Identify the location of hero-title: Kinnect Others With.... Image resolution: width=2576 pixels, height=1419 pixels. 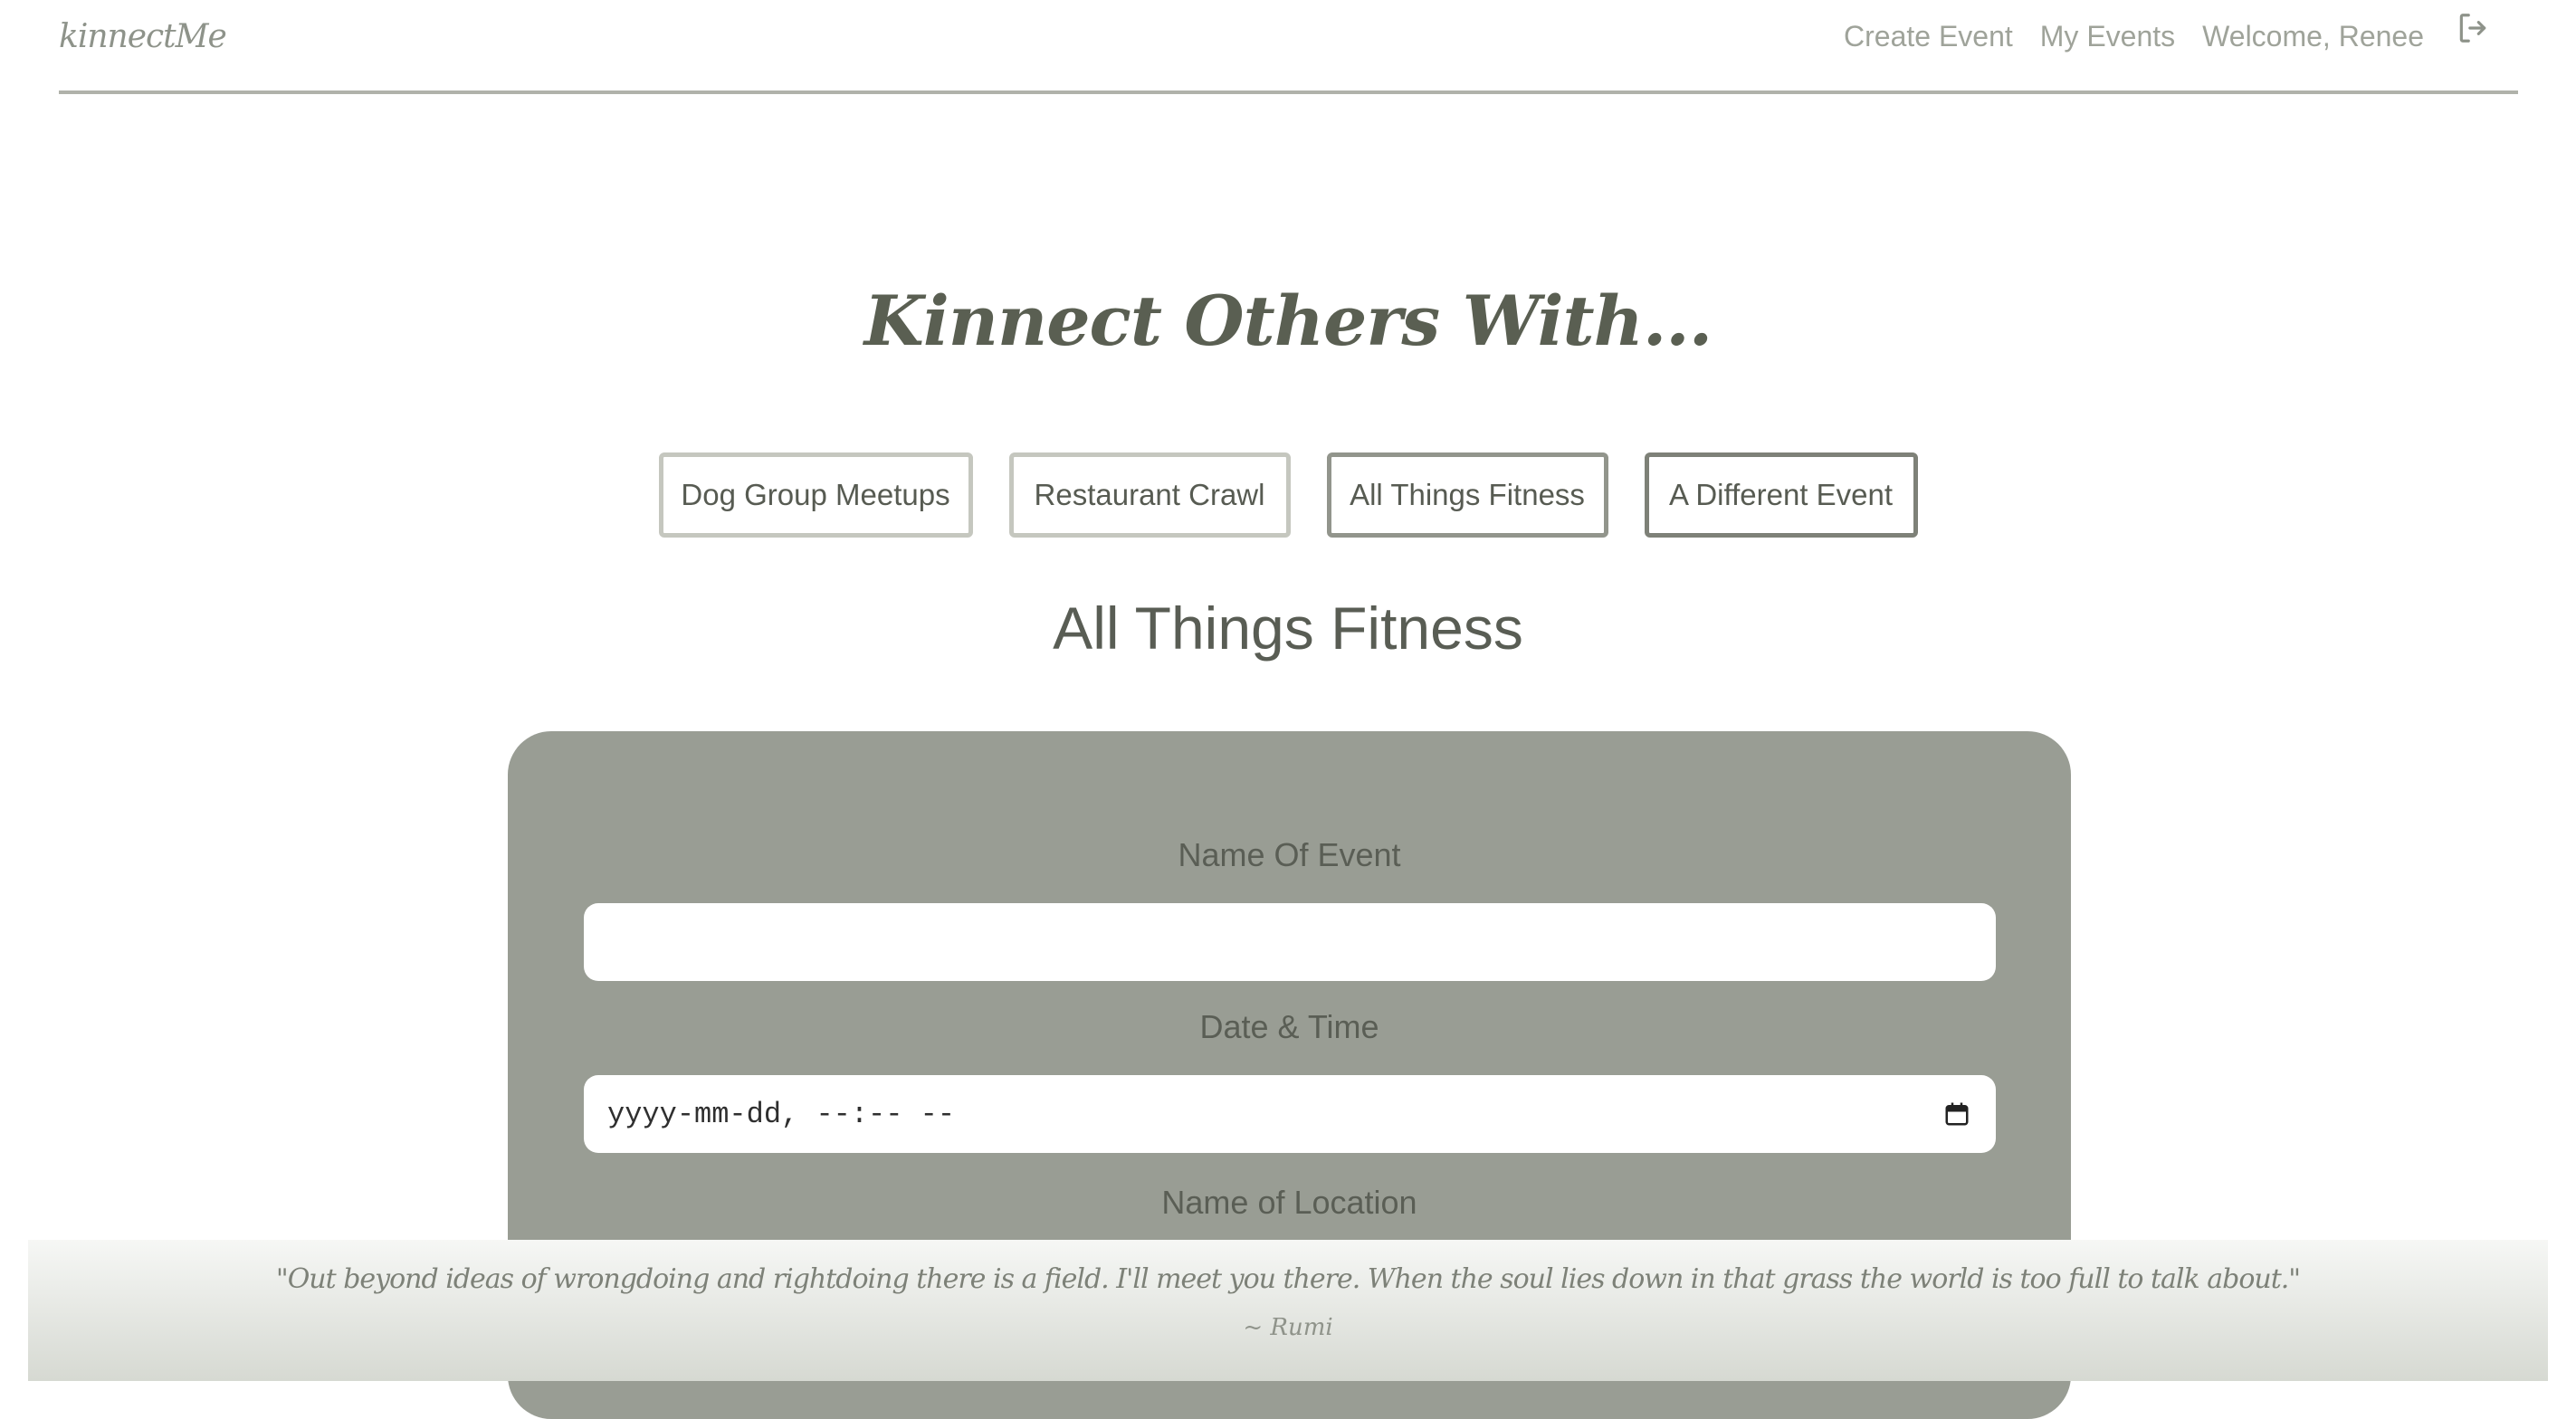
(1288, 321).